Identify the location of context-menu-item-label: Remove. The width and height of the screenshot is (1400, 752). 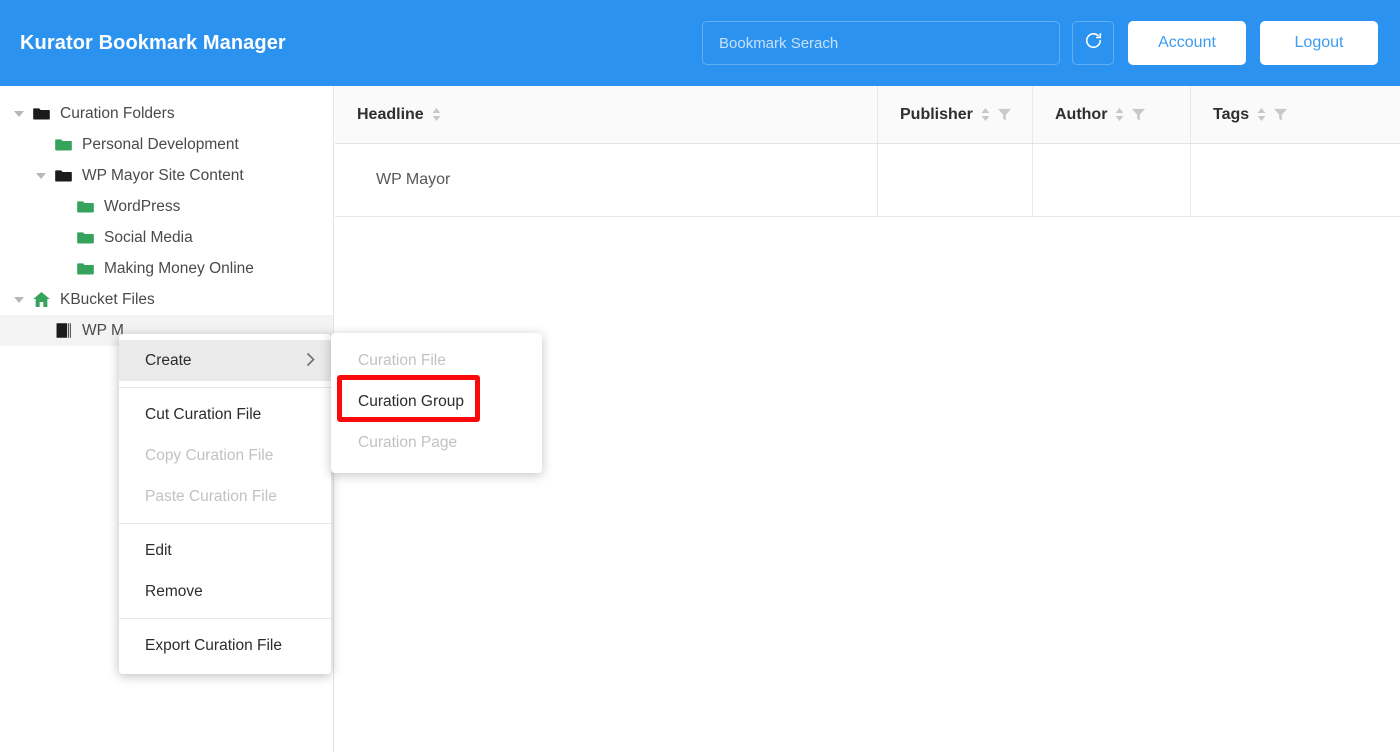
(174, 591).